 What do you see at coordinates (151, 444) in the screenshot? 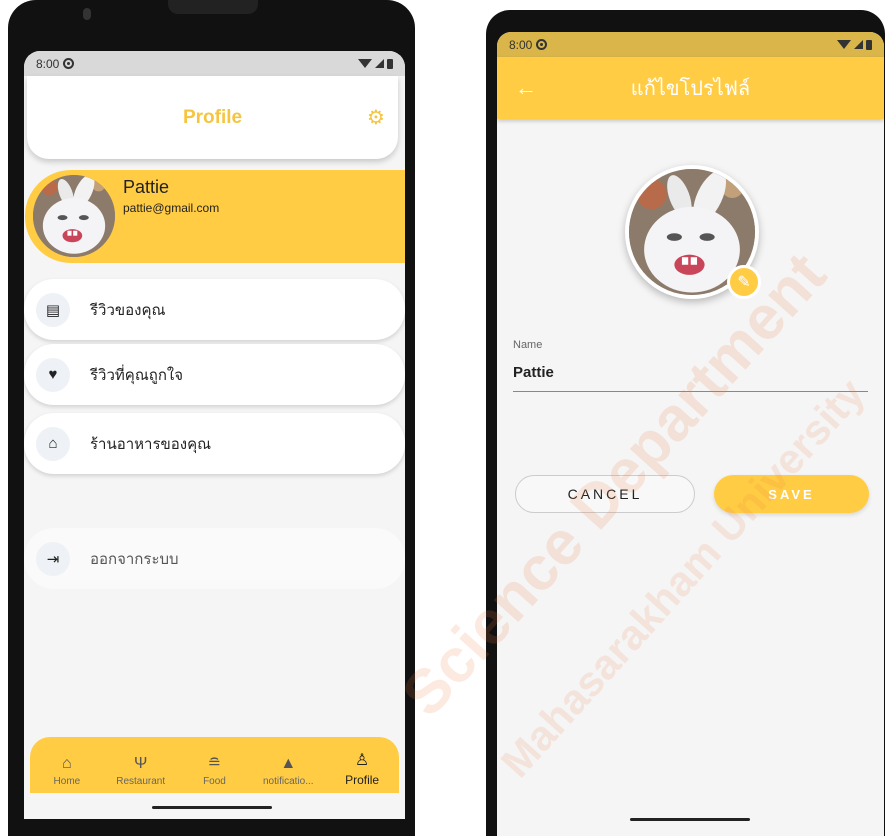
I see `menu-item-label: ร้านอาหารของคุณ` at bounding box center [151, 444].